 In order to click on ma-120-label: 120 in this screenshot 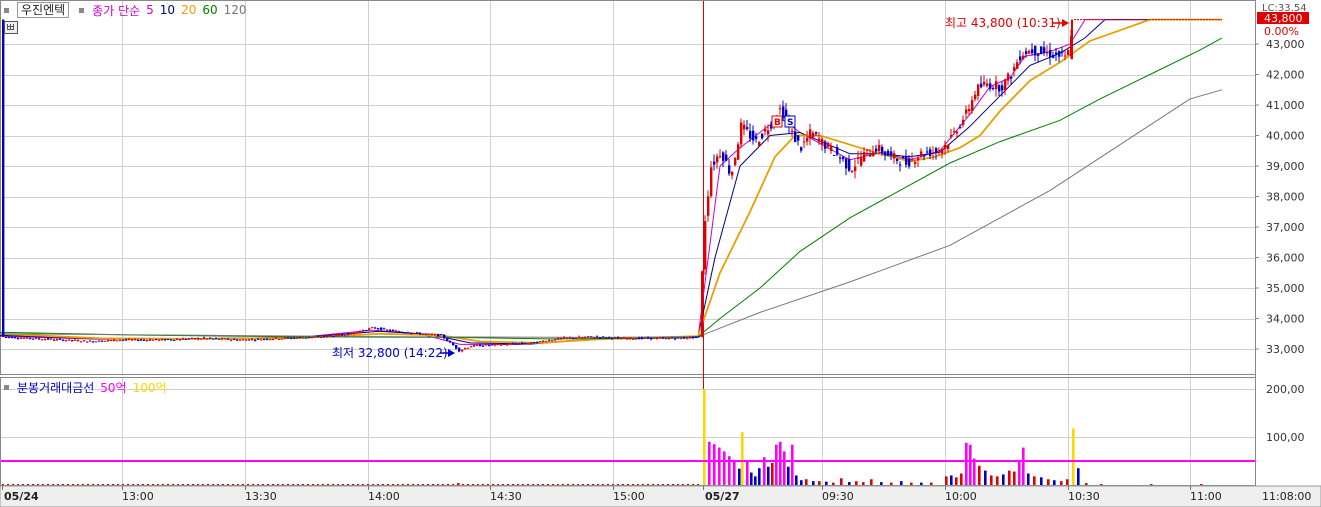, I will do `click(235, 10)`.